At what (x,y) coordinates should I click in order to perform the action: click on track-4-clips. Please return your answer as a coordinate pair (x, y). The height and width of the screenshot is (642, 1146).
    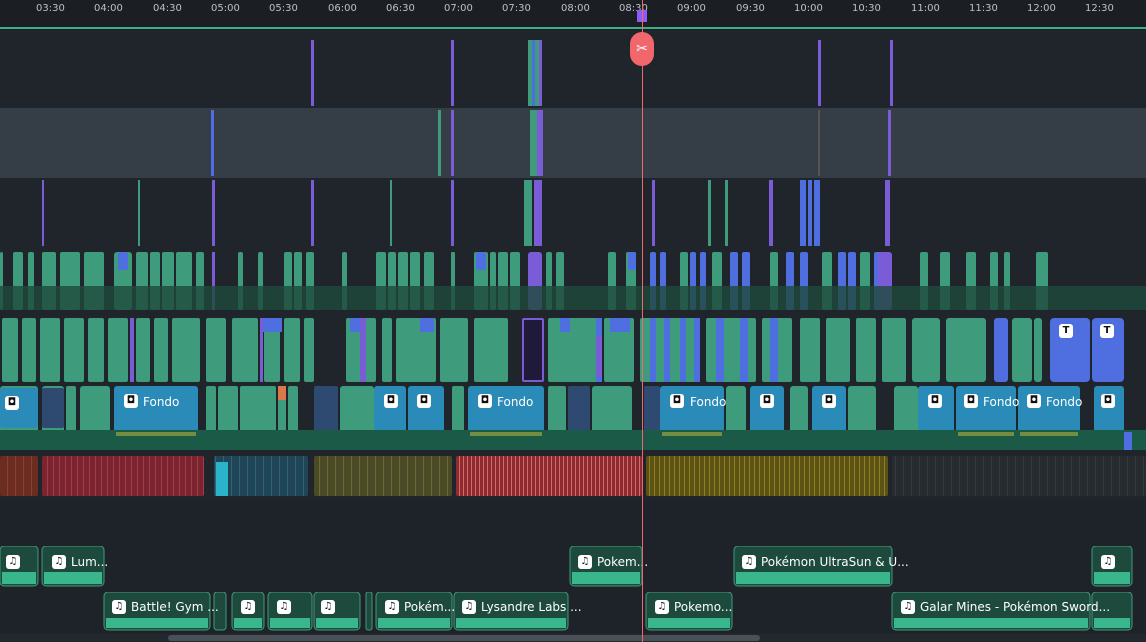
    Looking at the image, I should click on (573, 281).